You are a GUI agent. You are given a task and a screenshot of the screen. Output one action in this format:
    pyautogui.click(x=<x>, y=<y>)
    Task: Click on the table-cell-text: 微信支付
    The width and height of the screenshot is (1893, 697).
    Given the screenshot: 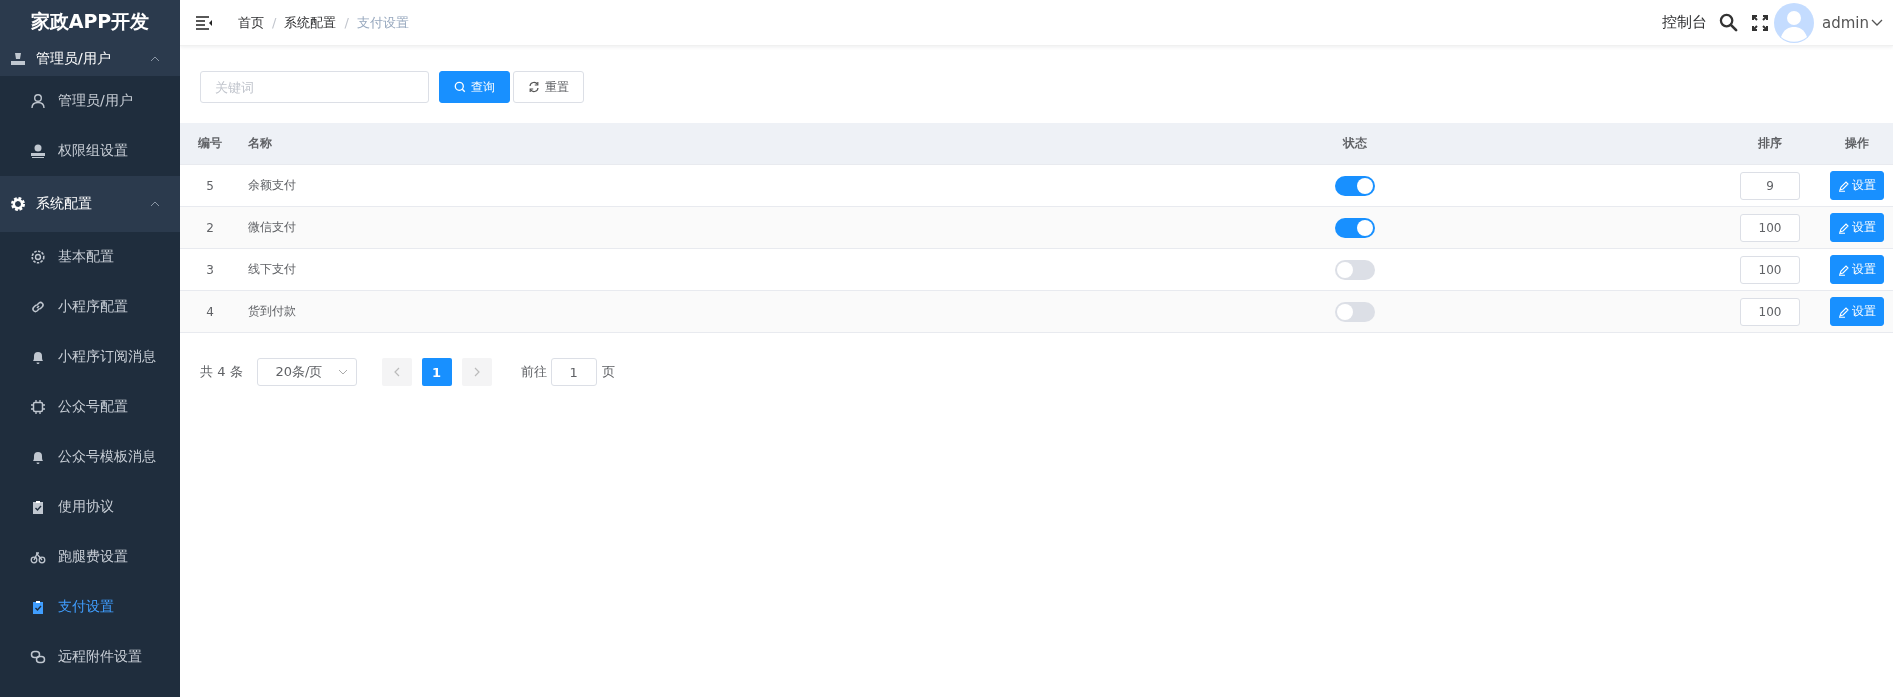 What is the action you would take?
    pyautogui.click(x=272, y=227)
    